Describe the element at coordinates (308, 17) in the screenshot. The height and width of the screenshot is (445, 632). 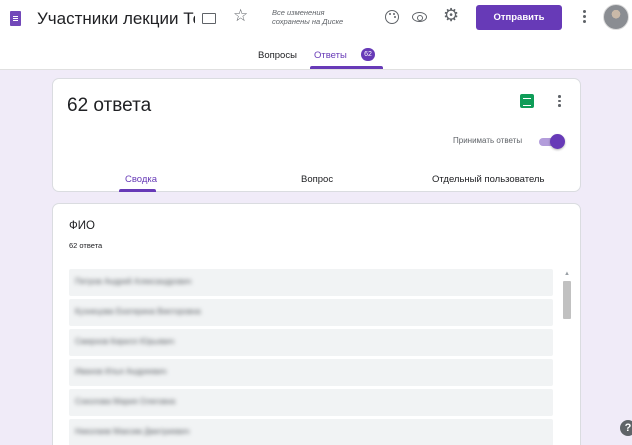
I see `save-status: Все изменения сохранены на Диске` at that location.